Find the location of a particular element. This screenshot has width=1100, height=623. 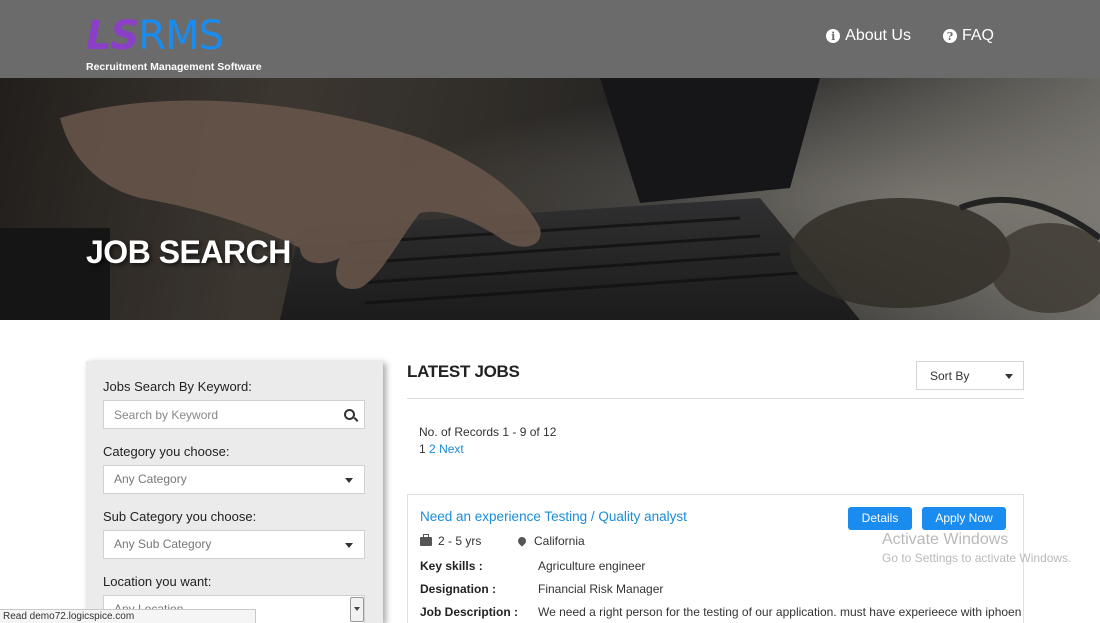

logo: LSRMS Recruitment Management Software is located at coordinates (176, 45).